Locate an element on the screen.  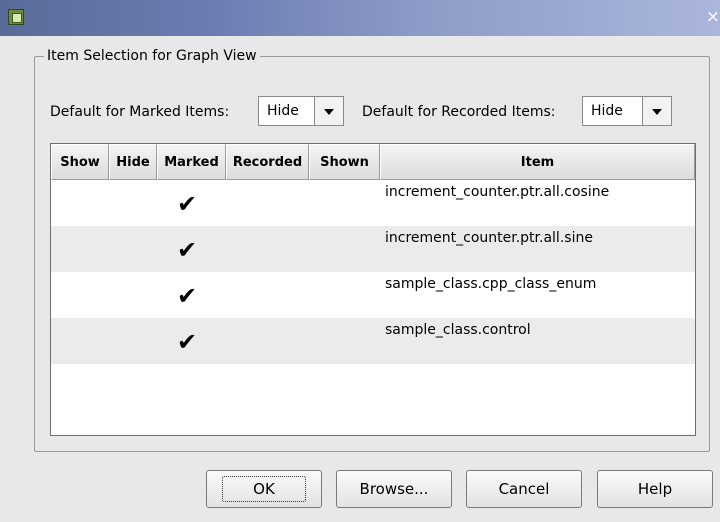
column-header-show: Show is located at coordinates (80, 162).